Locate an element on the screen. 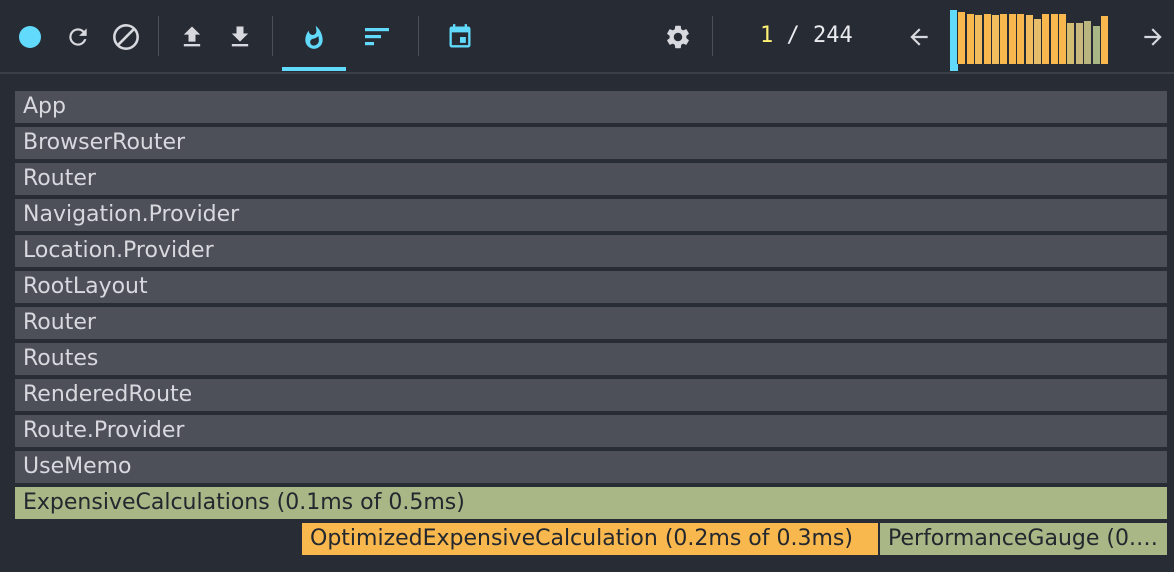 This screenshot has height=572, width=1174. record-button is located at coordinates (30, 37).